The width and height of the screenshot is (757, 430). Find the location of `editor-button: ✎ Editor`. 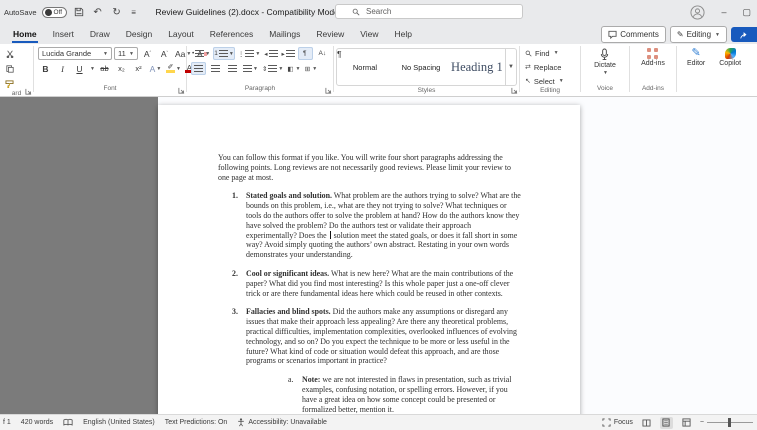

editor-button: ✎ Editor is located at coordinates (696, 57).